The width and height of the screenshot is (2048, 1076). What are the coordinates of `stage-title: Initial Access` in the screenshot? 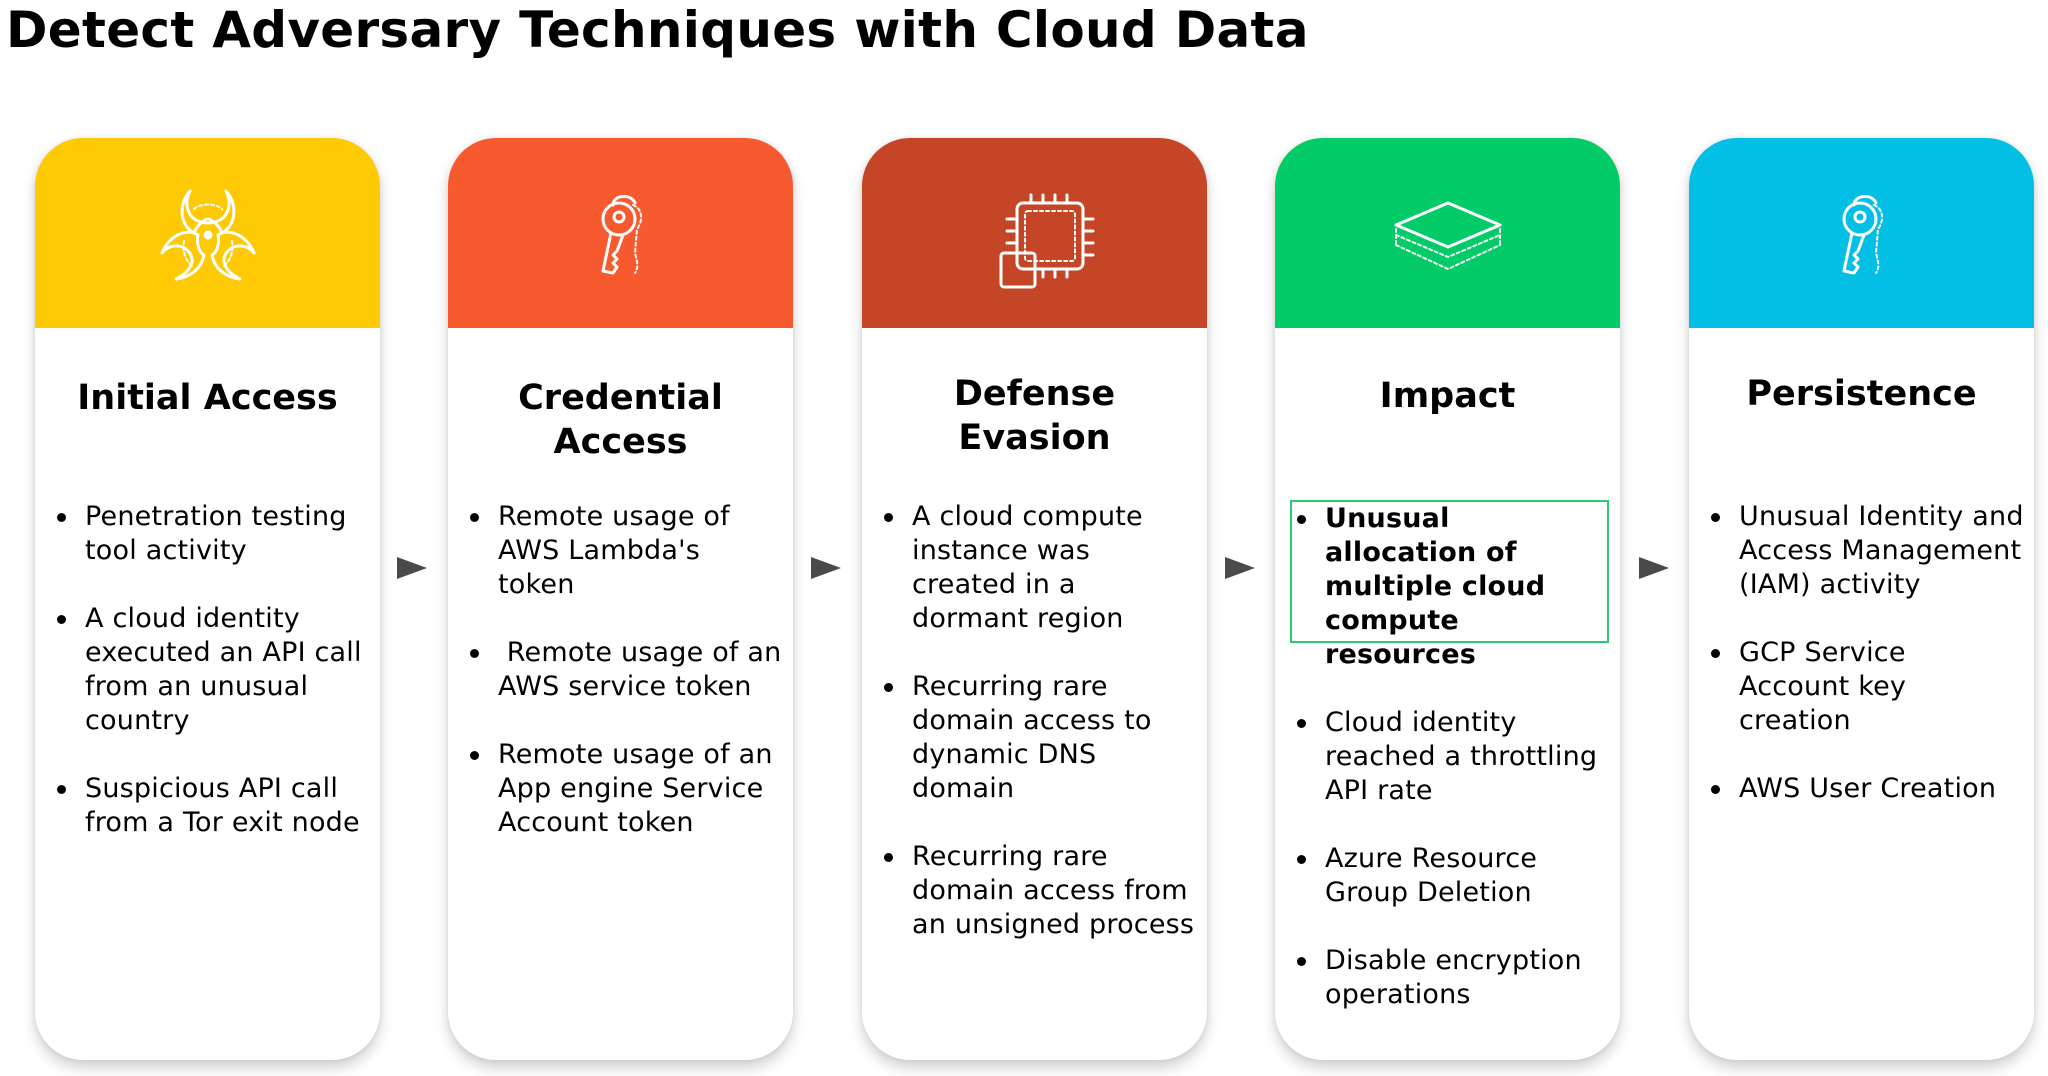 It's located at (207, 398).